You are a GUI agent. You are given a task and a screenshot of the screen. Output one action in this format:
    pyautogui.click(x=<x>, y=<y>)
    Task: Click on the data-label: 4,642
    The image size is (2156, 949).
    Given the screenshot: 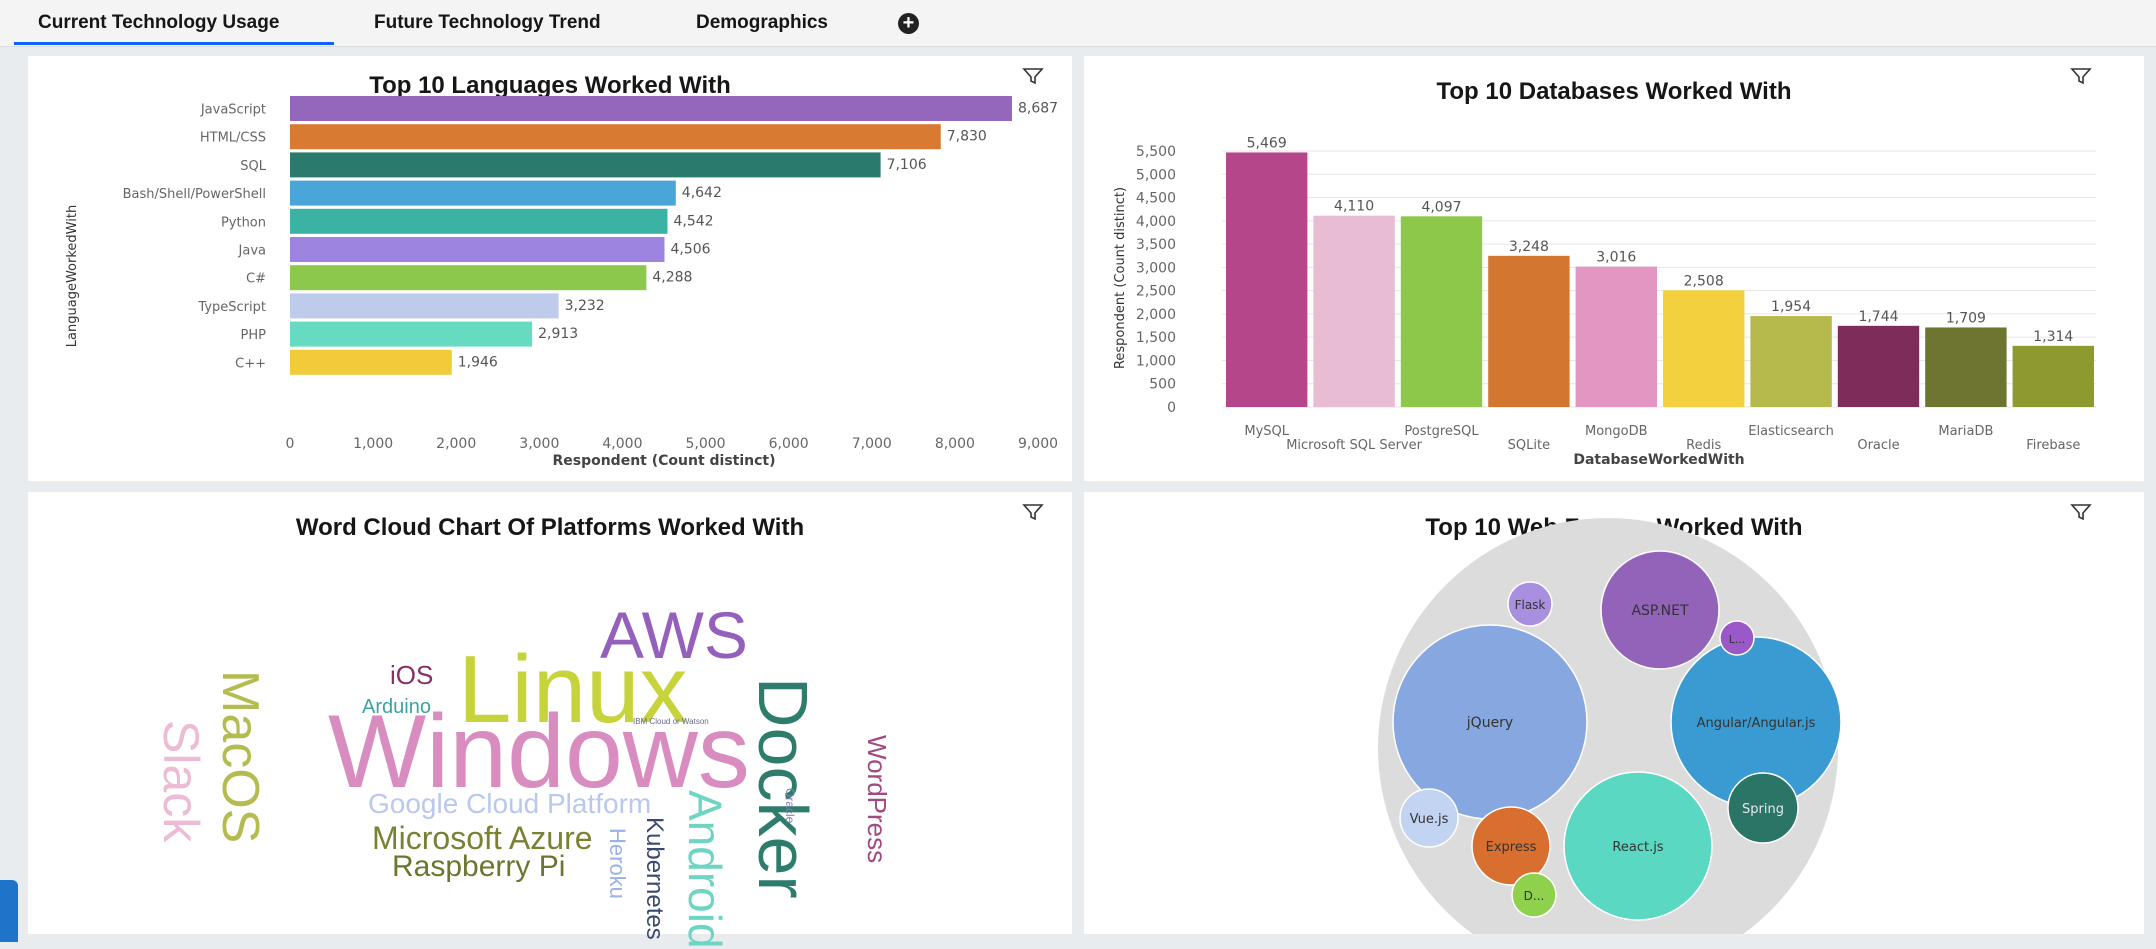 What is the action you would take?
    pyautogui.click(x=702, y=193)
    